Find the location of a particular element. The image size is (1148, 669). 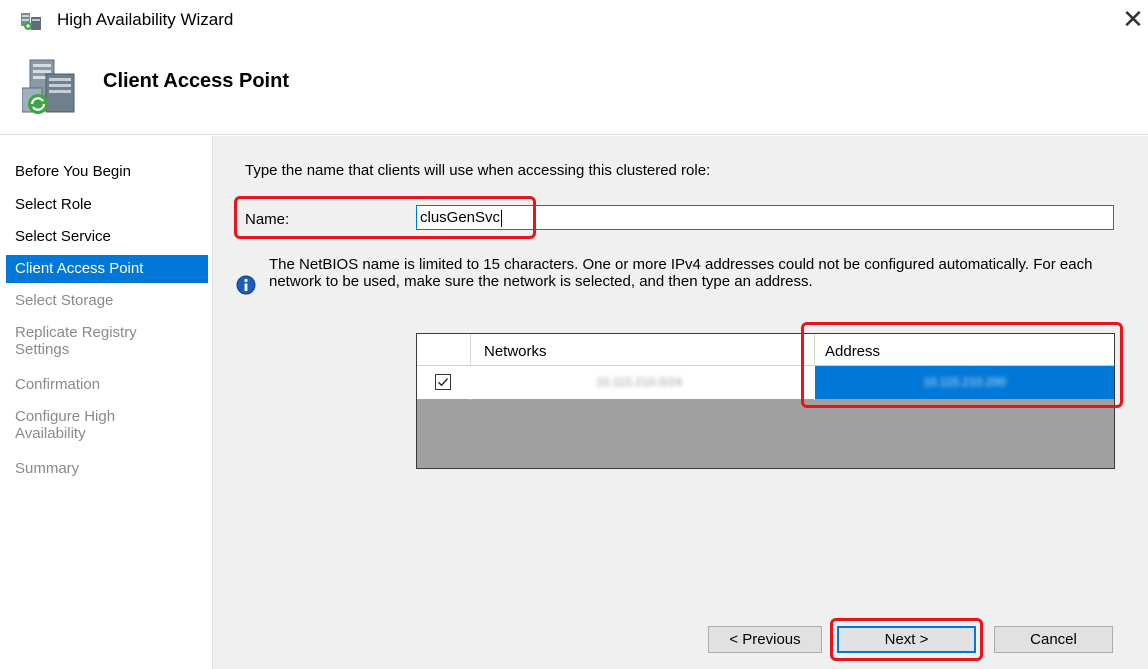

checkmark-icon is located at coordinates (443, 382).